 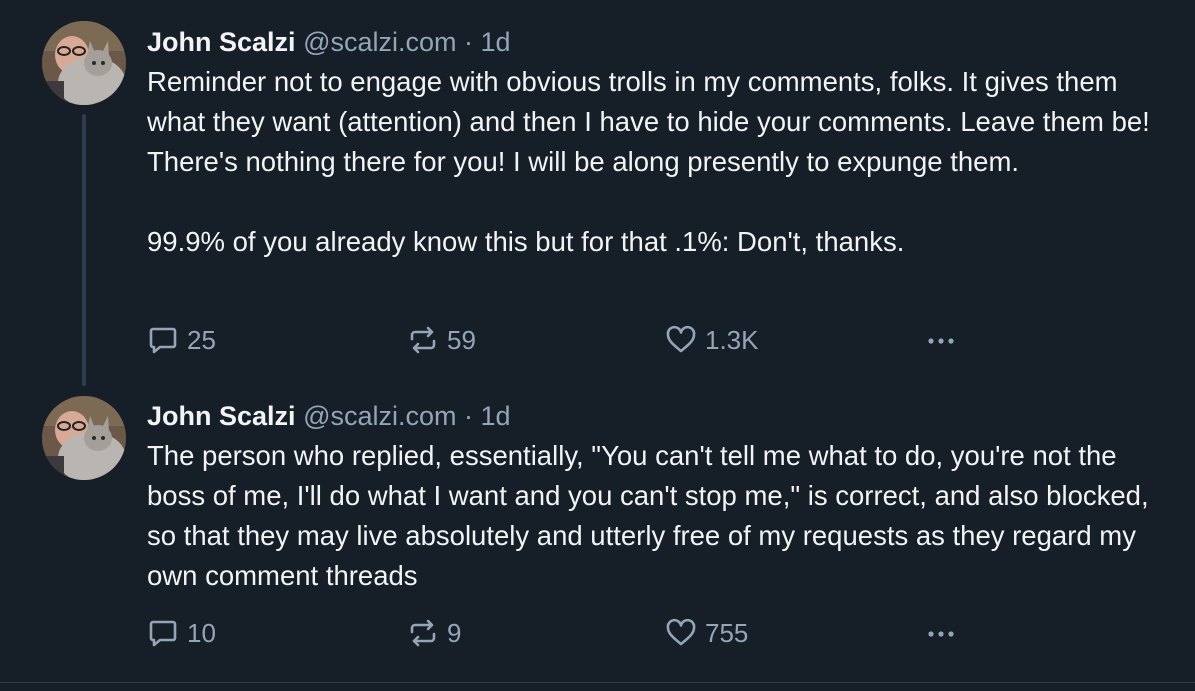 What do you see at coordinates (567, 340) in the screenshot?
I see `post-actions: 25 59 1.3K` at bounding box center [567, 340].